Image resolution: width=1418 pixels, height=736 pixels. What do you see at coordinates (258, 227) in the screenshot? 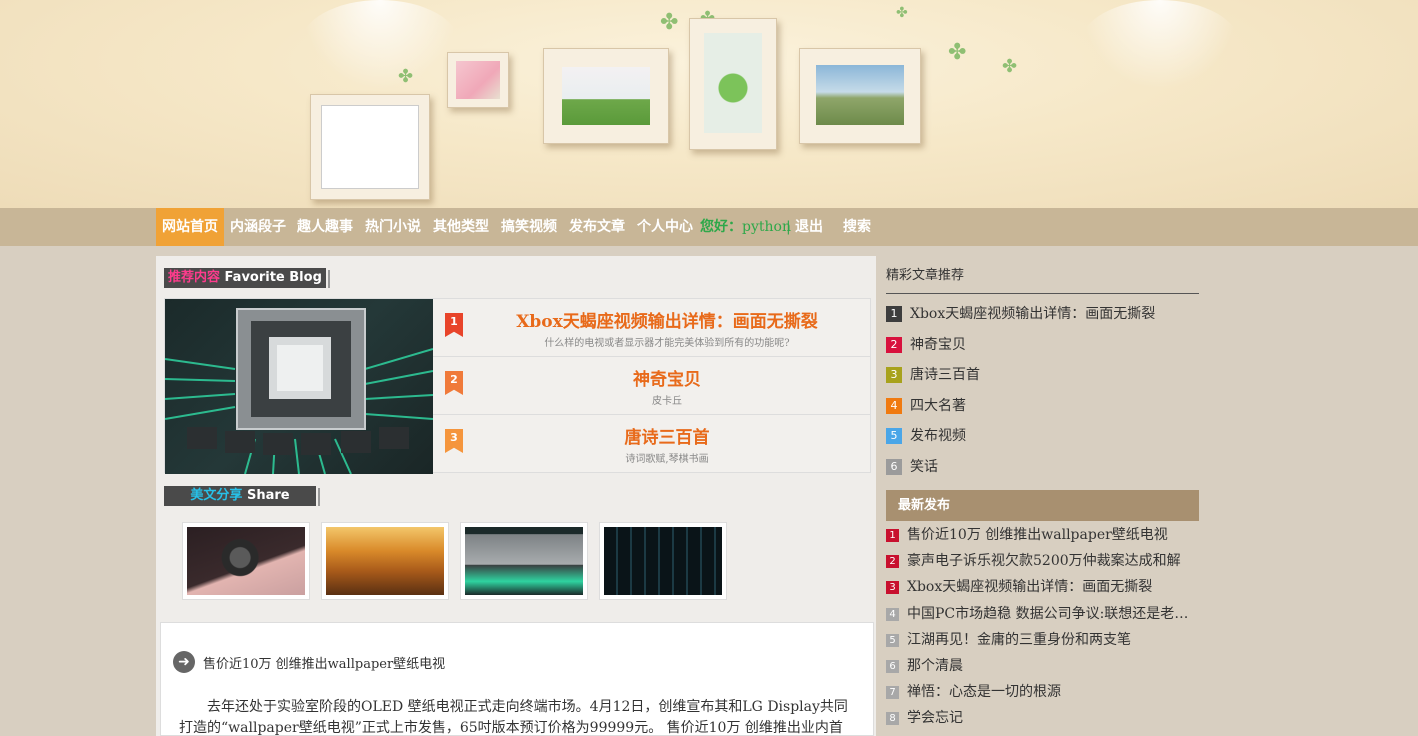
I see `nav-neihan: 内涵段子` at bounding box center [258, 227].